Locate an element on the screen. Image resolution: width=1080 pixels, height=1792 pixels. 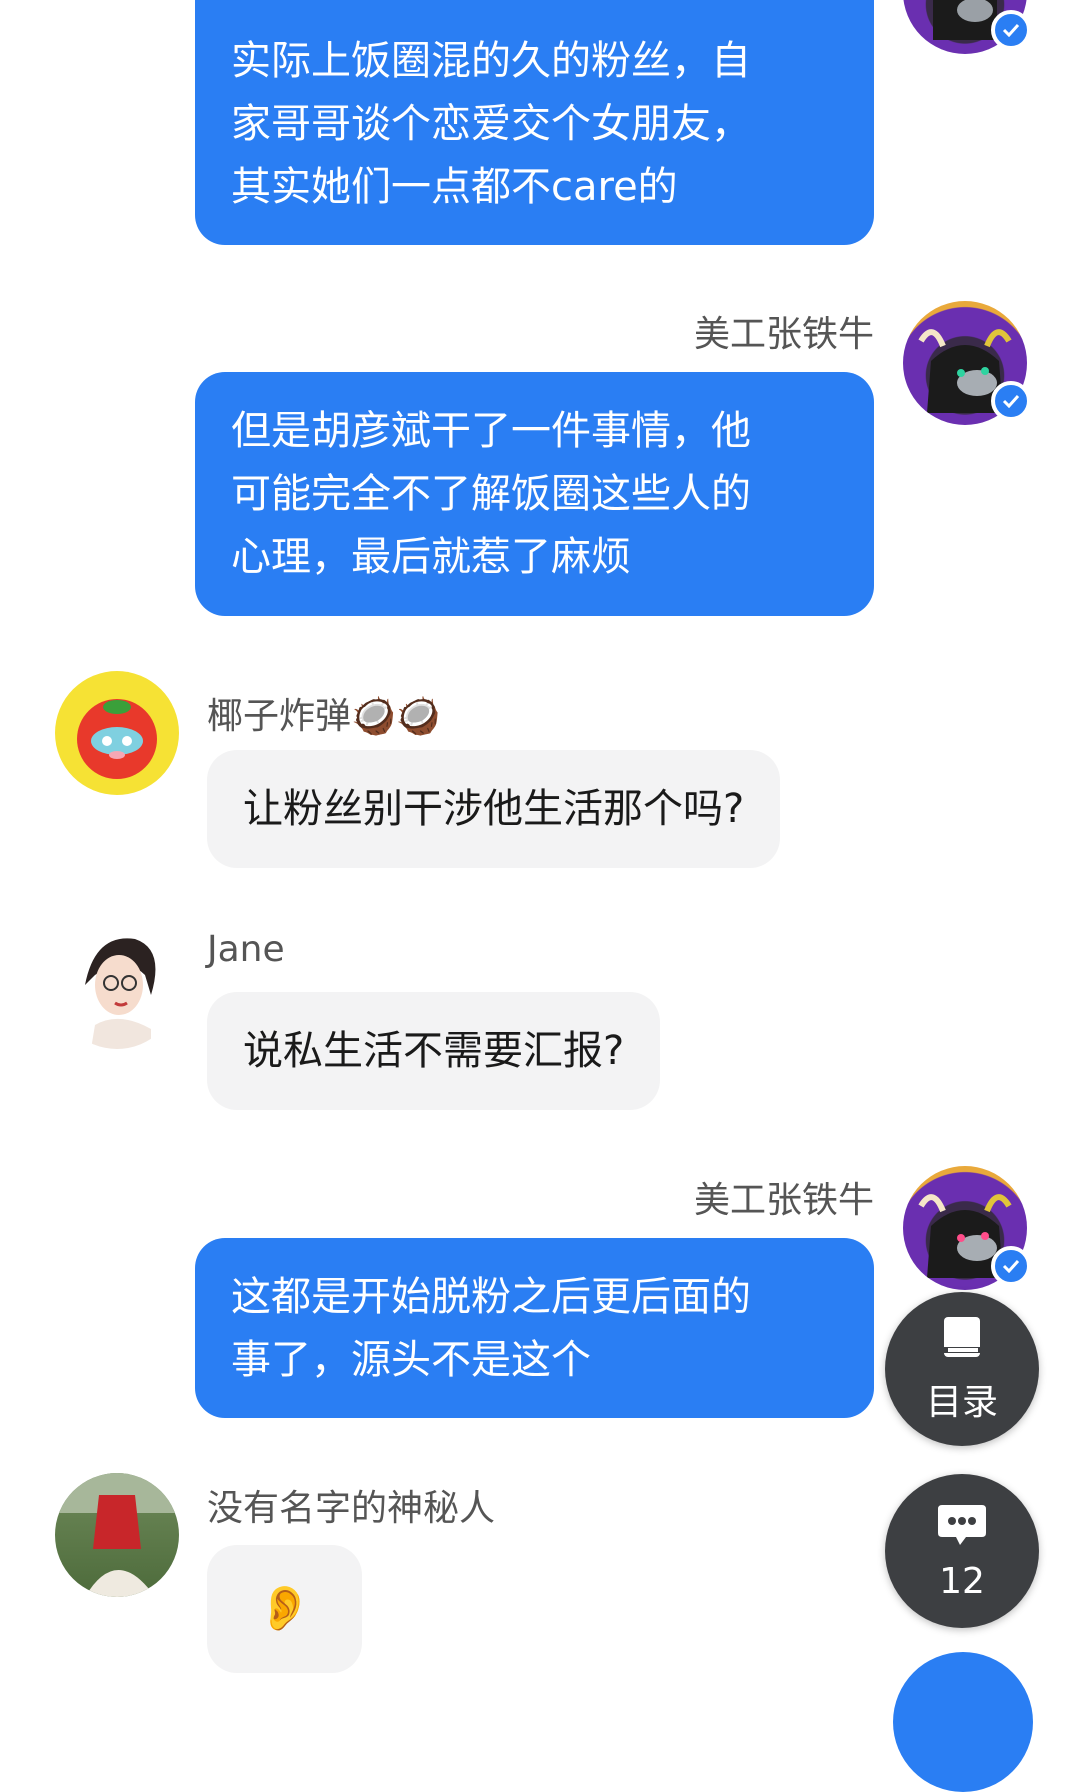
message-bubble: 👂 is located at coordinates (284, 1609).